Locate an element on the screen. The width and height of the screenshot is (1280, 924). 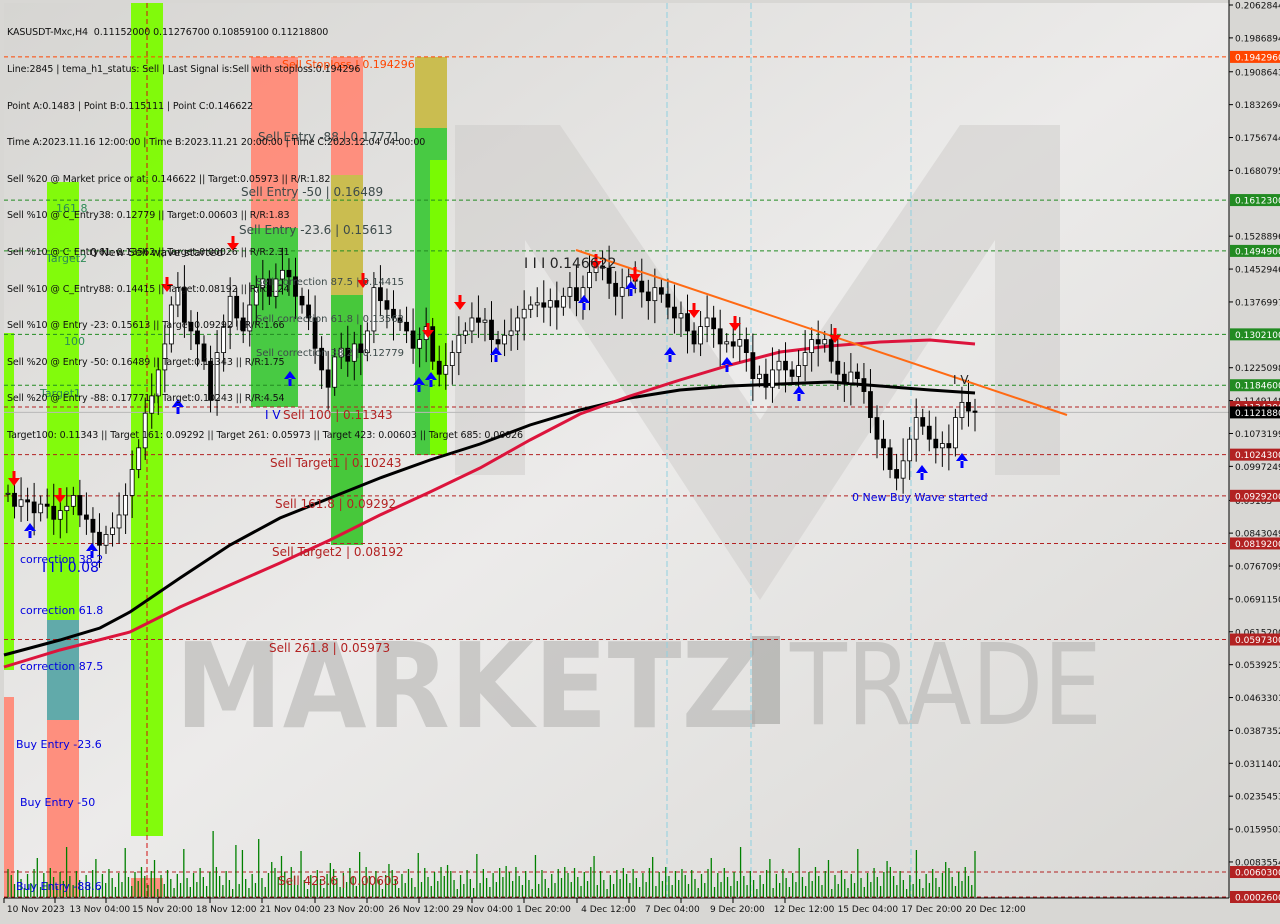
level-label: Sell 423.6 | 0.00603 is located at coordinates (338, 881).